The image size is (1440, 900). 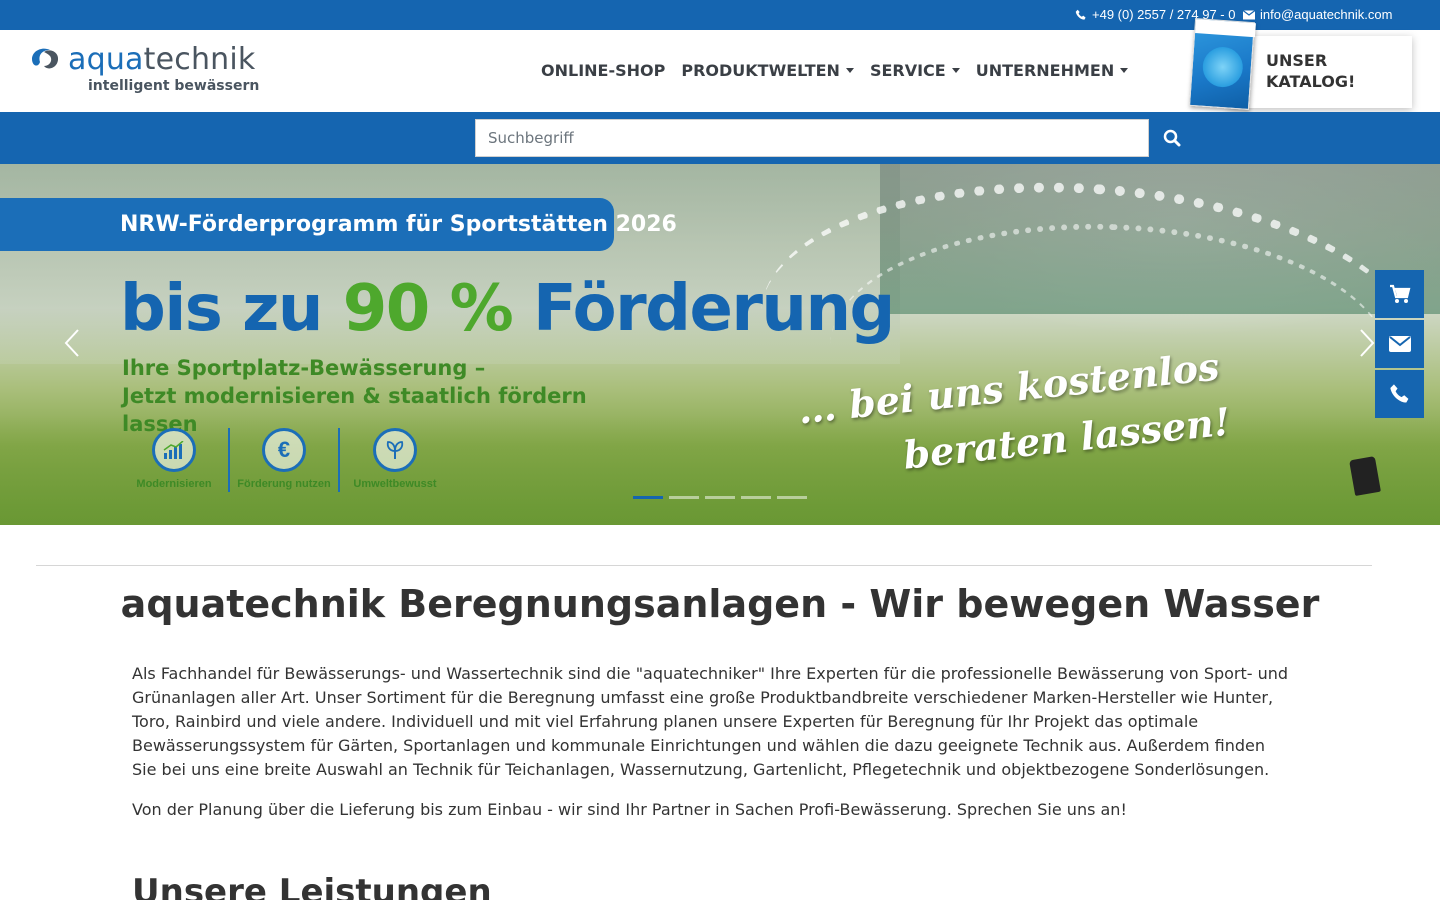 I want to click on logo-wordmark: aquatechnik, so click(x=161, y=59).